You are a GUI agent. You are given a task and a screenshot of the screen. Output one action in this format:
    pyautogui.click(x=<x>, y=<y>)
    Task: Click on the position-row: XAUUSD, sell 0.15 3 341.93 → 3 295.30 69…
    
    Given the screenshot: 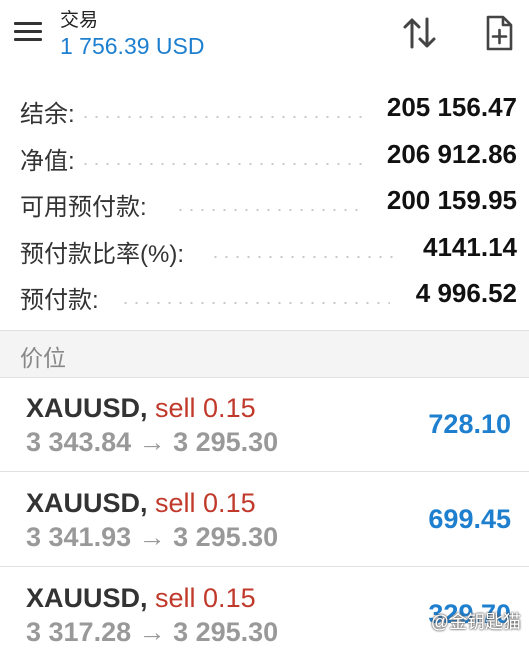 What is the action you would take?
    pyautogui.click(x=264, y=519)
    